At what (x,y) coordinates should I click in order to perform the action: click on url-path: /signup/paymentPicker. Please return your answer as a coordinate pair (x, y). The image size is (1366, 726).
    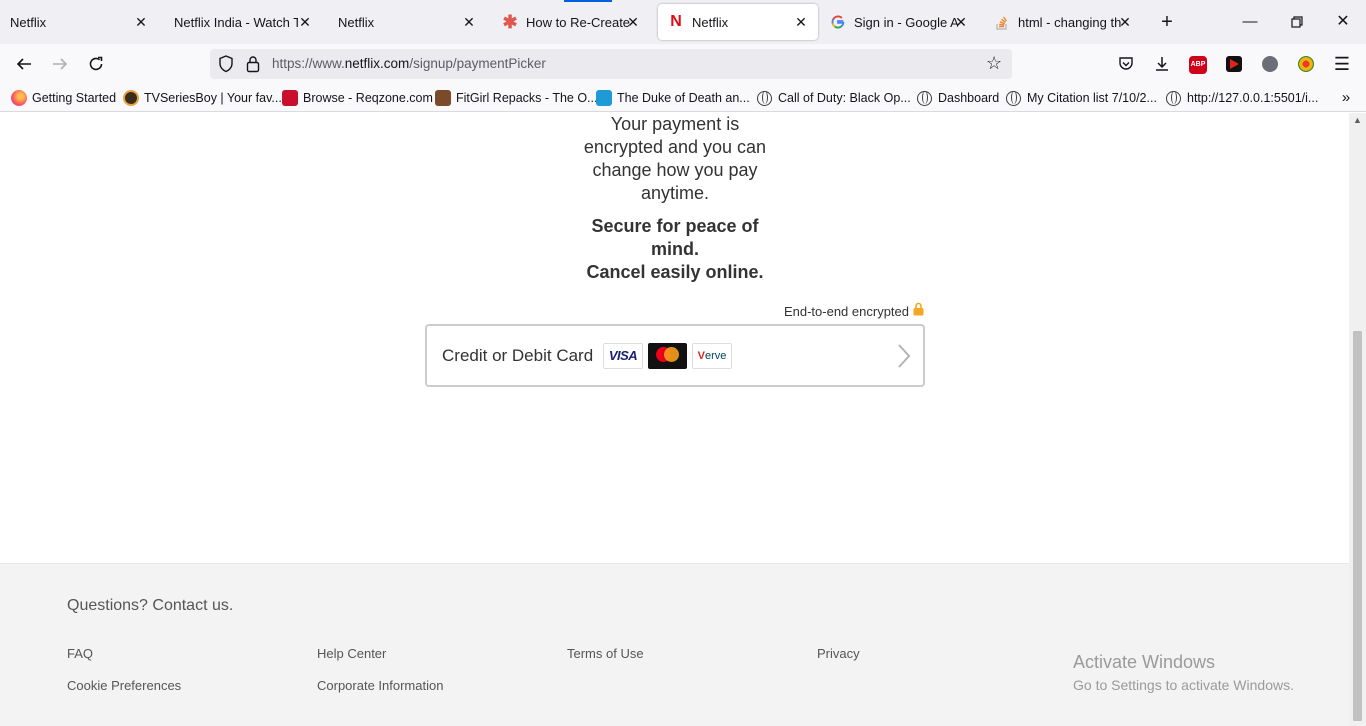
    Looking at the image, I should click on (477, 63).